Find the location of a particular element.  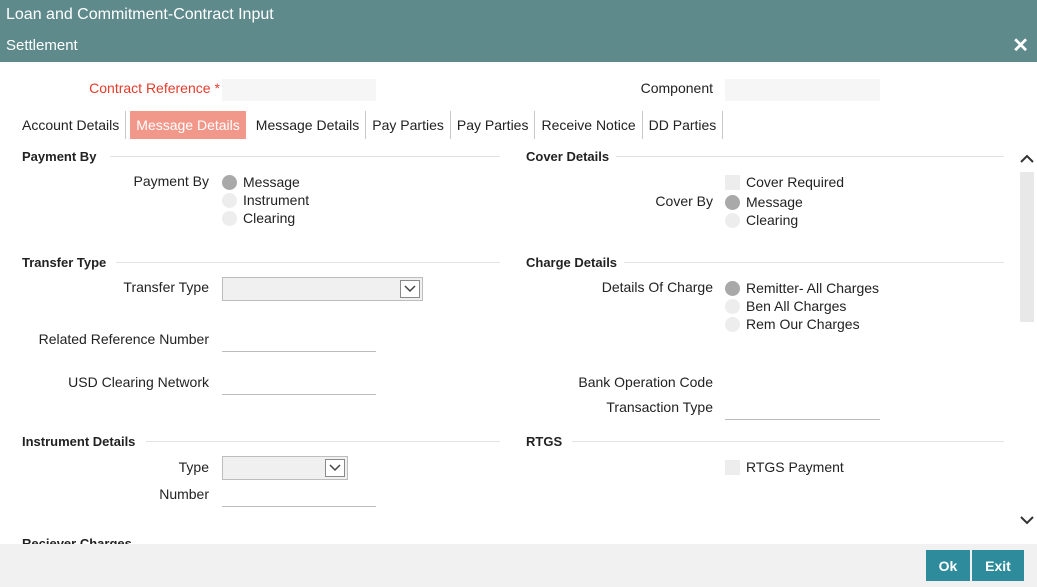

payment-by-option-clearing: Clearing is located at coordinates (258, 218).